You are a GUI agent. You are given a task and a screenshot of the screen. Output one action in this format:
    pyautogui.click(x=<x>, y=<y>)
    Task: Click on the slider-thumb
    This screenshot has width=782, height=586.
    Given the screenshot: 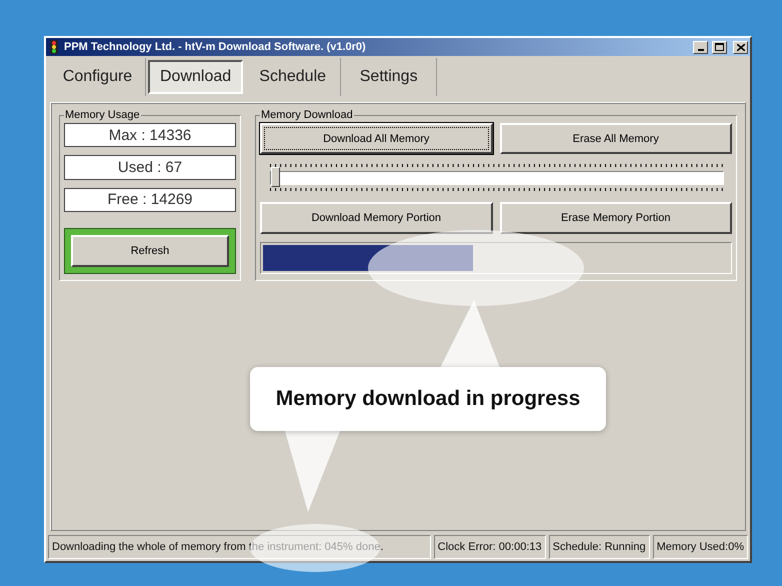 What is the action you would take?
    pyautogui.click(x=275, y=177)
    